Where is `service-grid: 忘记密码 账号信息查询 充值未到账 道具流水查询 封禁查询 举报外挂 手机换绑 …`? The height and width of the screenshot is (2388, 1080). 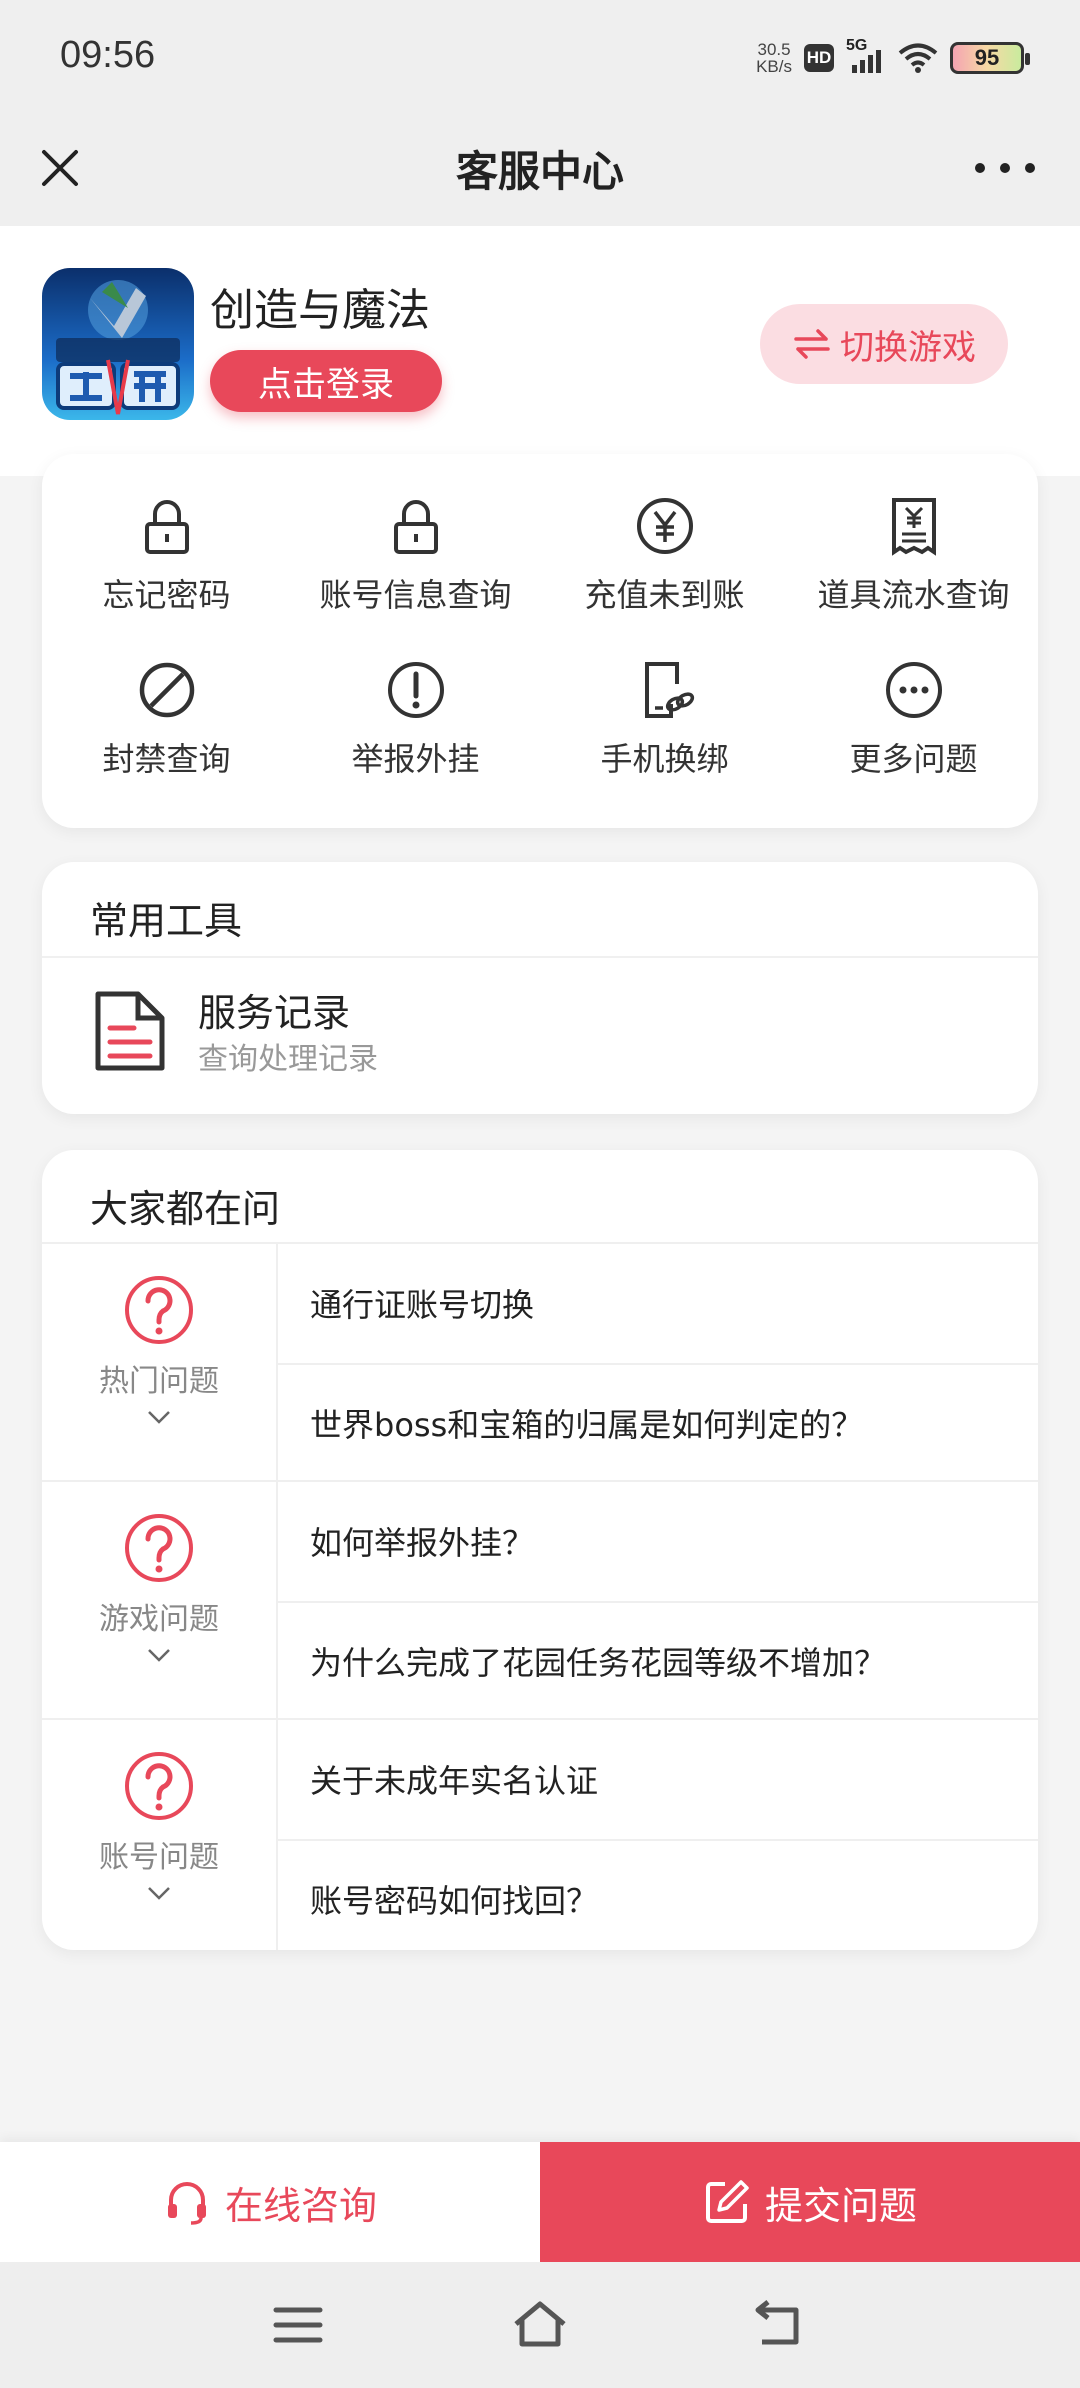
service-grid: 忘记密码 账号信息查询 充值未到账 道具流水查询 封禁查询 举报外挂 手机换绑 … is located at coordinates (540, 641).